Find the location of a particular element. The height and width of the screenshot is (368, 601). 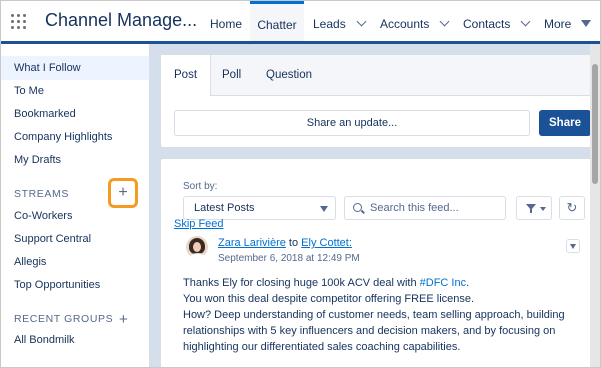

sidebar-item-bookmarked: Bookmarked is located at coordinates (45, 114).